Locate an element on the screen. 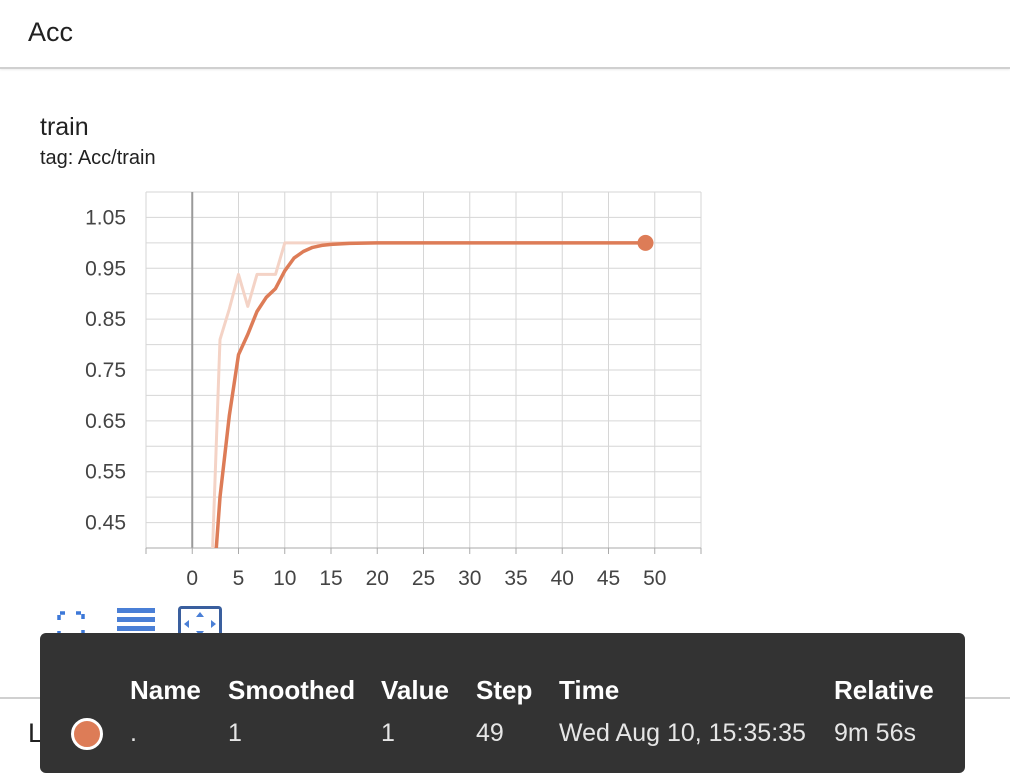 The width and height of the screenshot is (1010, 773). highlight-point is located at coordinates (645, 242).